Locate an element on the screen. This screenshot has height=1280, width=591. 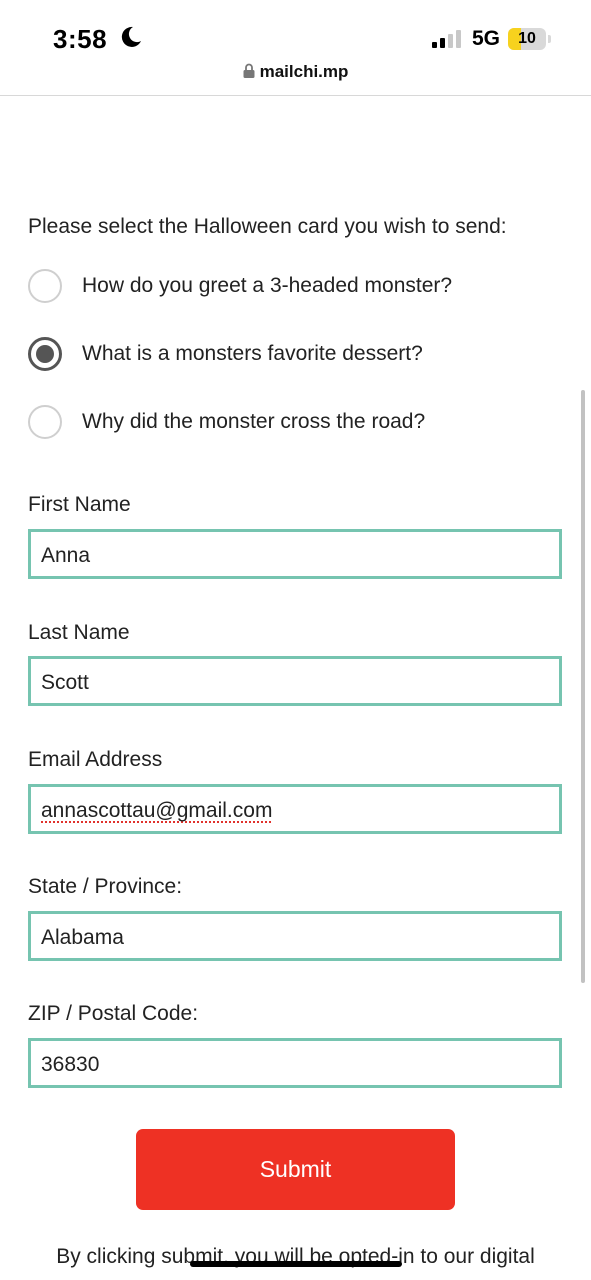
lock-icon is located at coordinates (249, 70).